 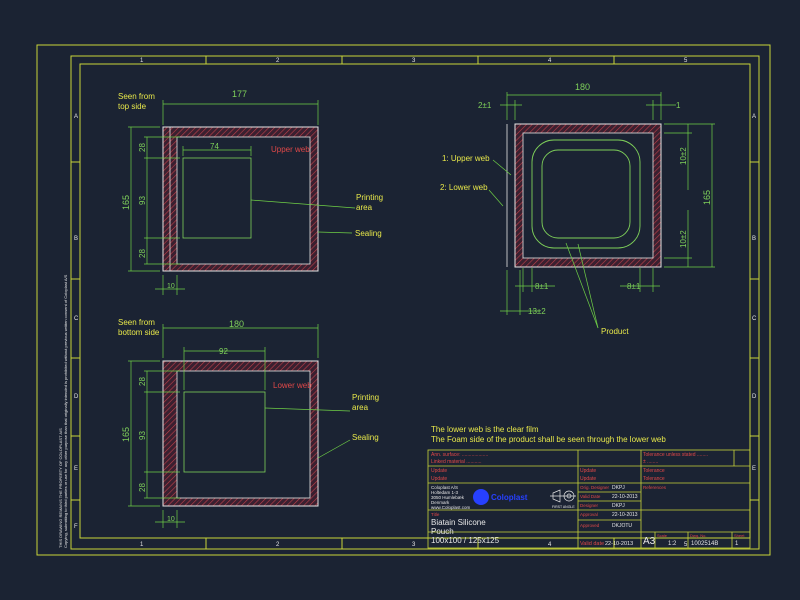 I want to click on grid-col-5: 5, so click(x=686, y=61).